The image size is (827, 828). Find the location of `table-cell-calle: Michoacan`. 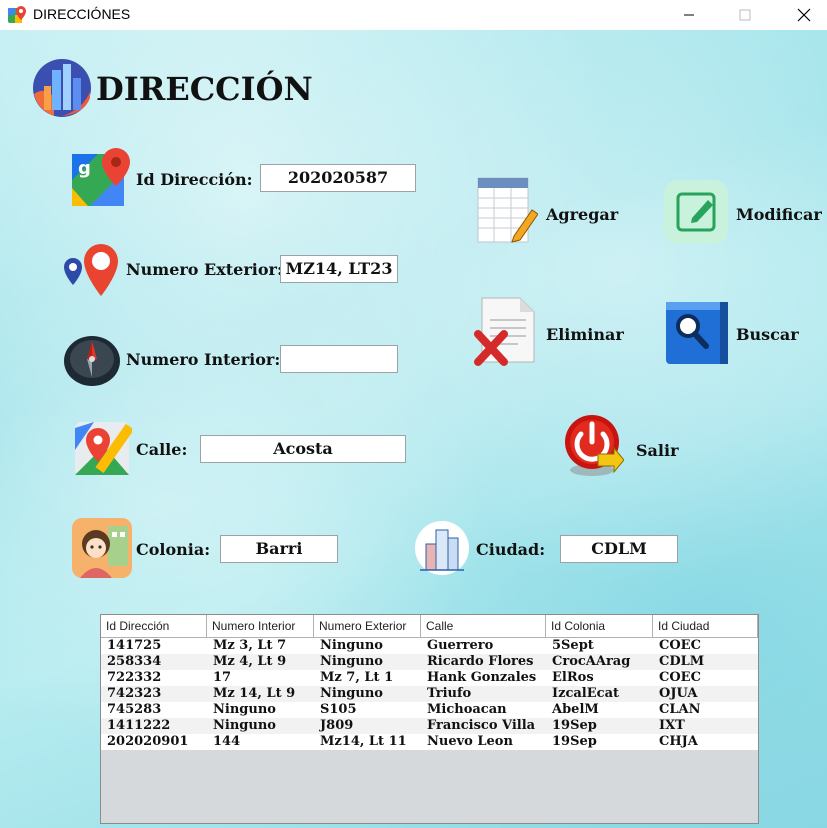

table-cell-calle: Michoacan is located at coordinates (467, 709).